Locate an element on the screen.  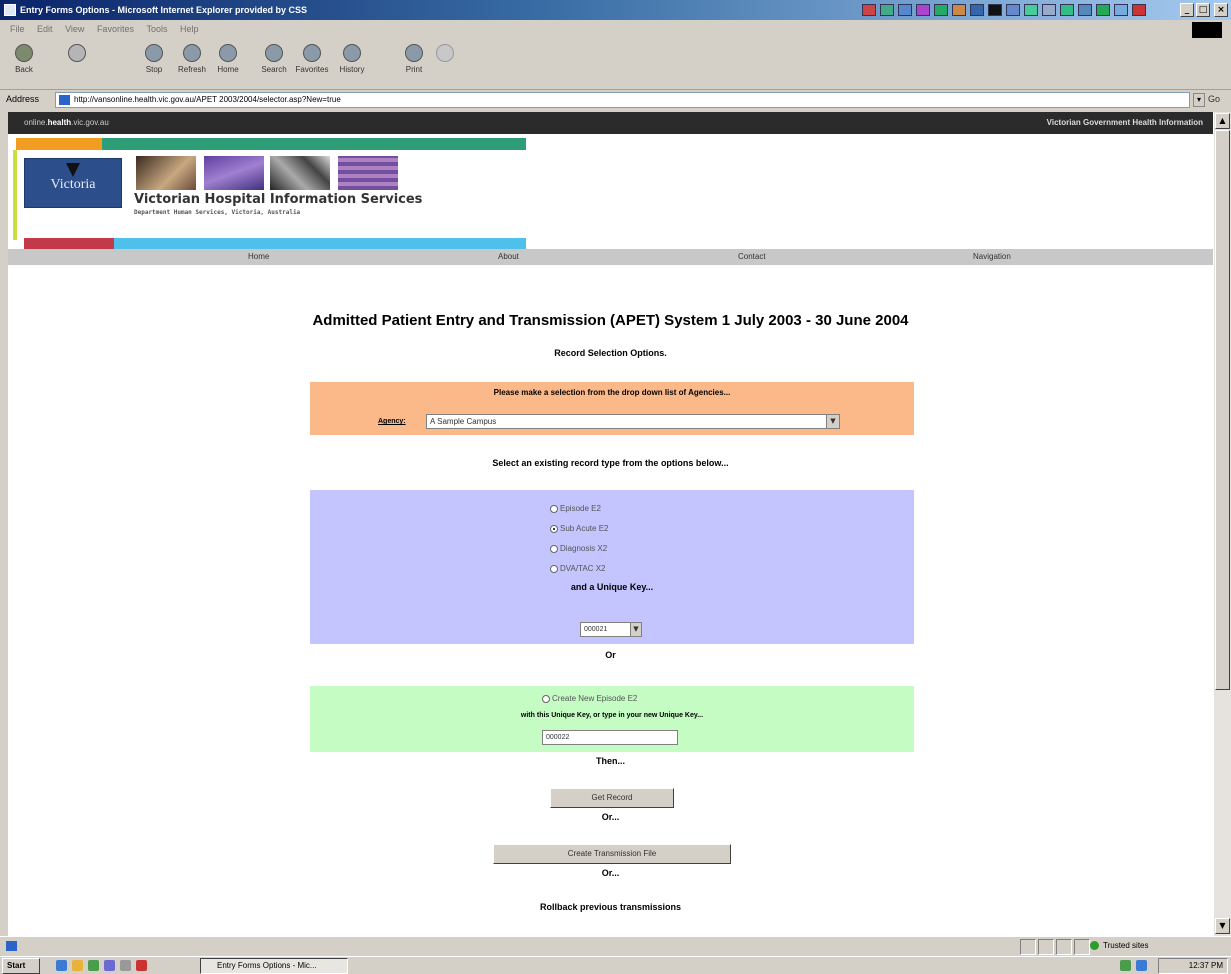
gov-info-link: Victorian Government Health Information is located at coordinates (1125, 123).